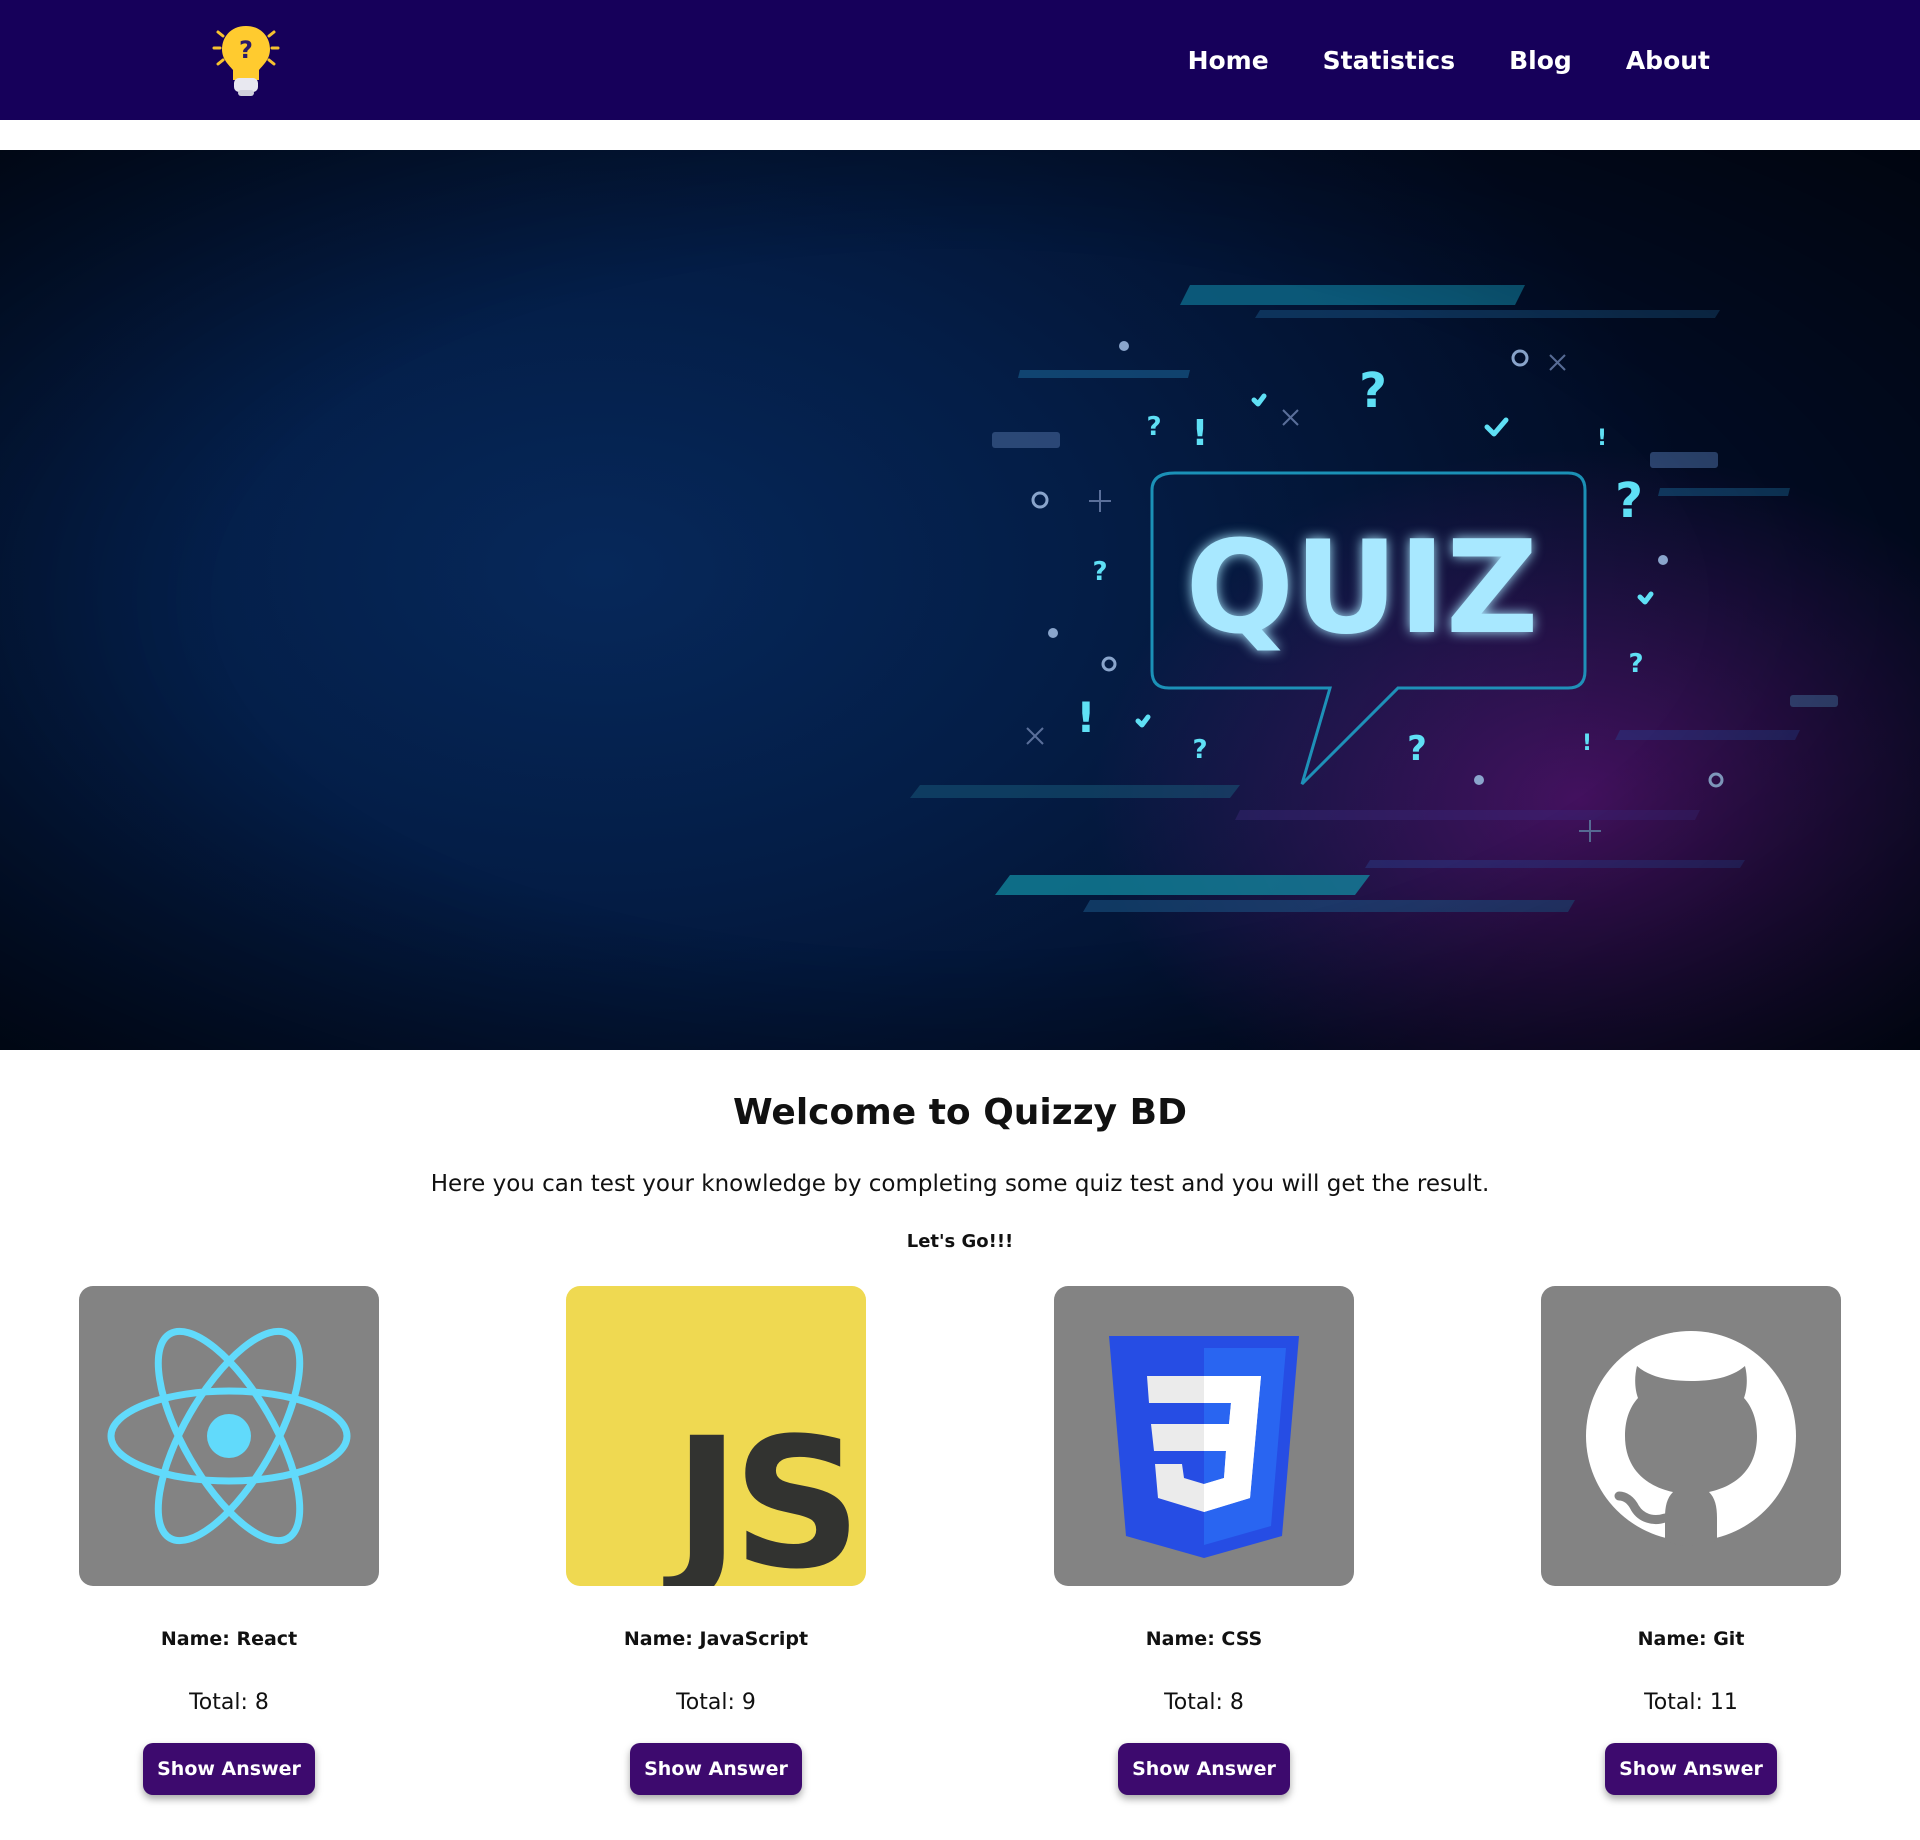 This screenshot has width=1920, height=1840. I want to click on quiz-name: Name: JavaScript, so click(716, 1639).